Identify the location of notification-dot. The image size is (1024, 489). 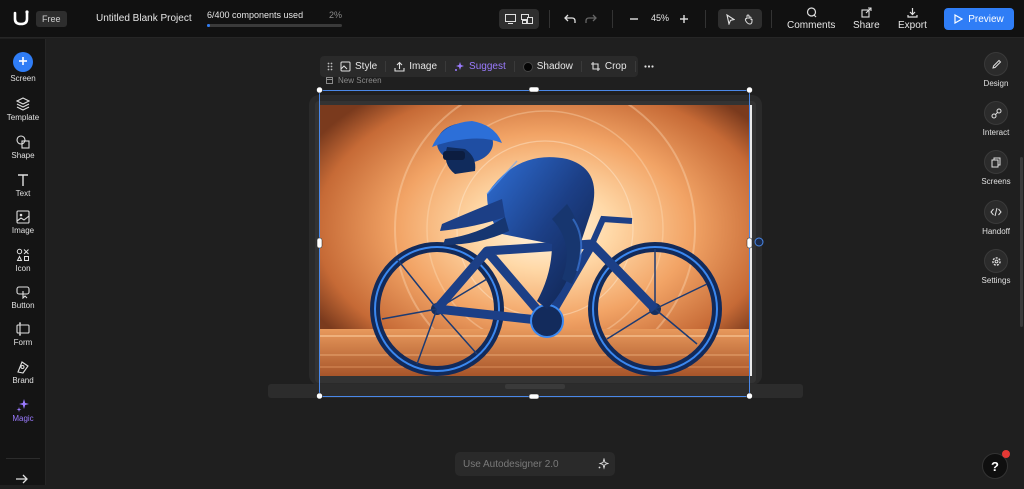
(1006, 454).